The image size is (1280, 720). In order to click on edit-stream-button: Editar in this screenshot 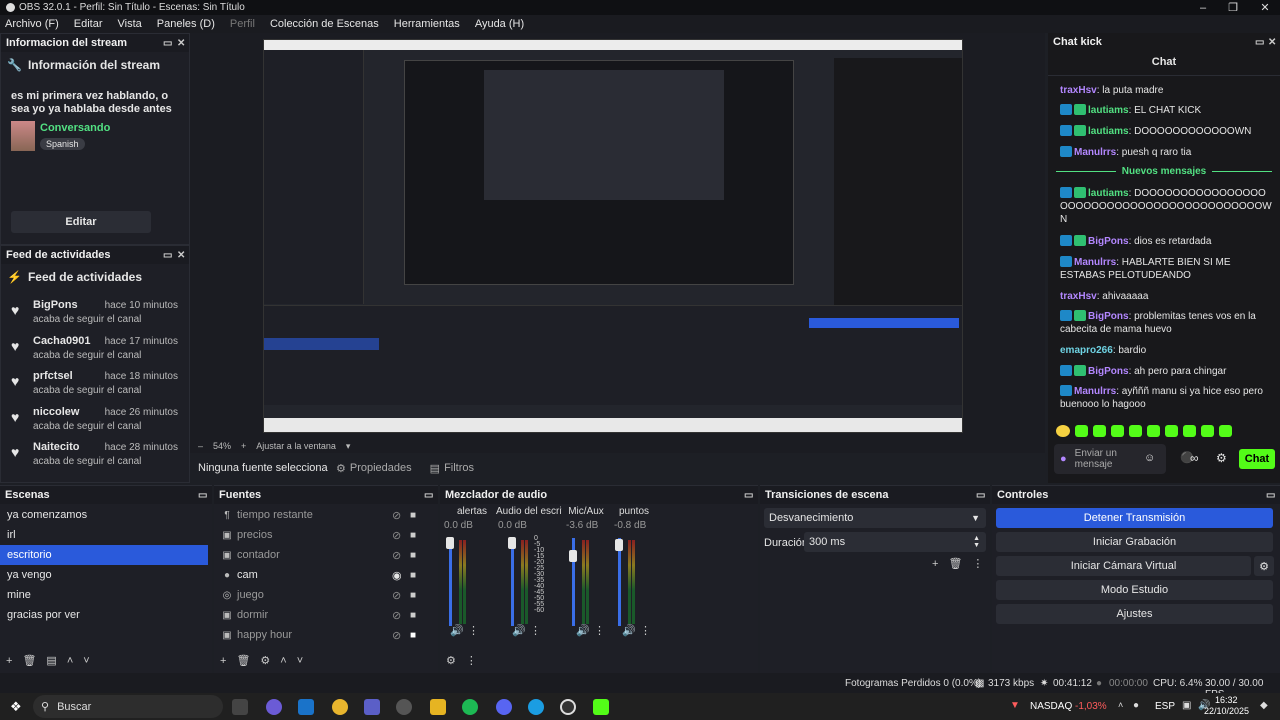, I will do `click(81, 222)`.